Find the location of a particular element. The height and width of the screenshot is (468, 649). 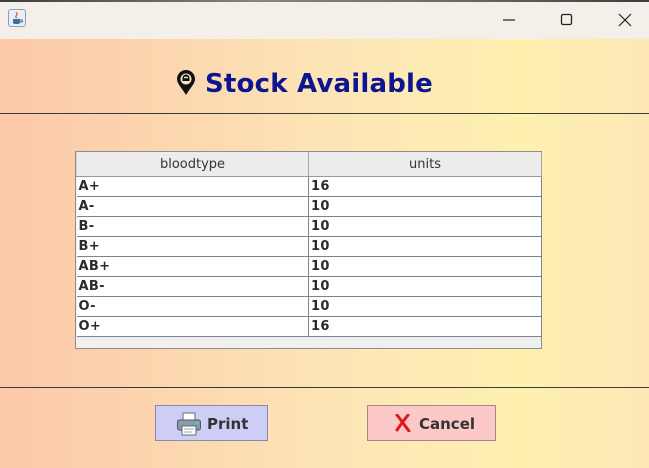

table-row: B- 10 is located at coordinates (309, 226).